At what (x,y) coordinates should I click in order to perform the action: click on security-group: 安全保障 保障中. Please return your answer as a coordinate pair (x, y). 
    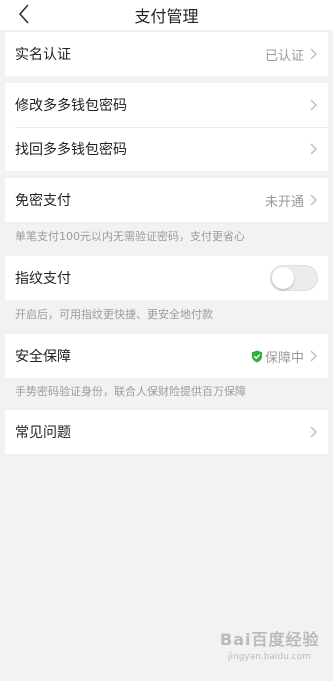
    Looking at the image, I should click on (166, 356).